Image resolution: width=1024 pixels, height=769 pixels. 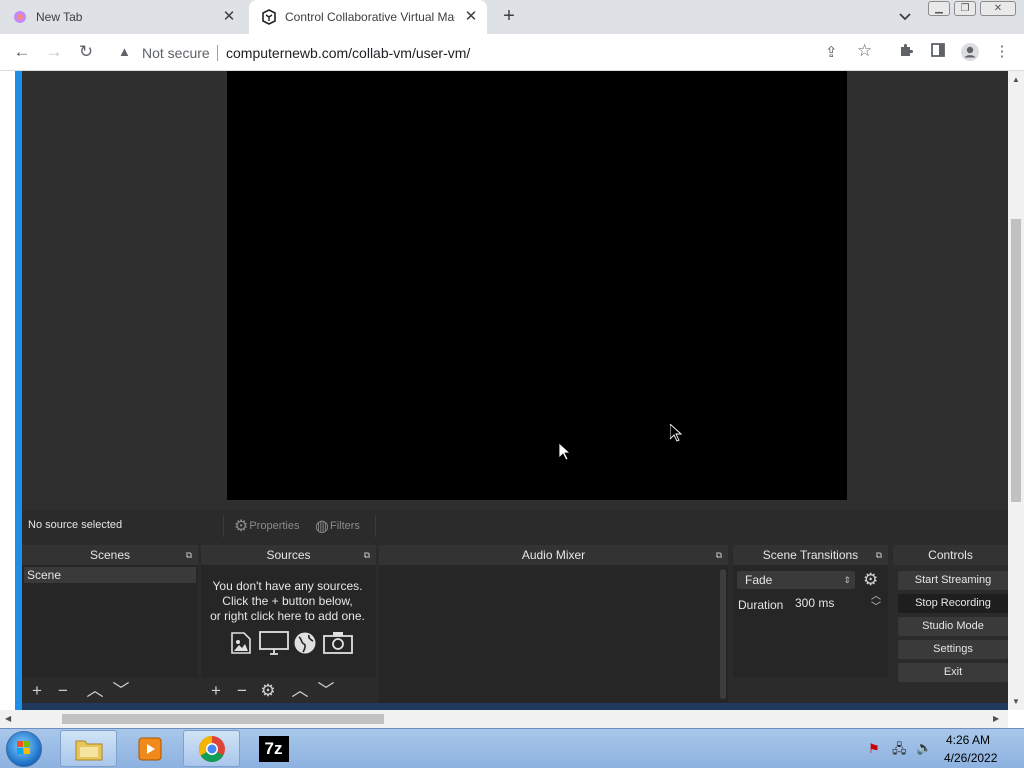 What do you see at coordinates (37, 691) in the screenshot?
I see `add-scene-button: +` at bounding box center [37, 691].